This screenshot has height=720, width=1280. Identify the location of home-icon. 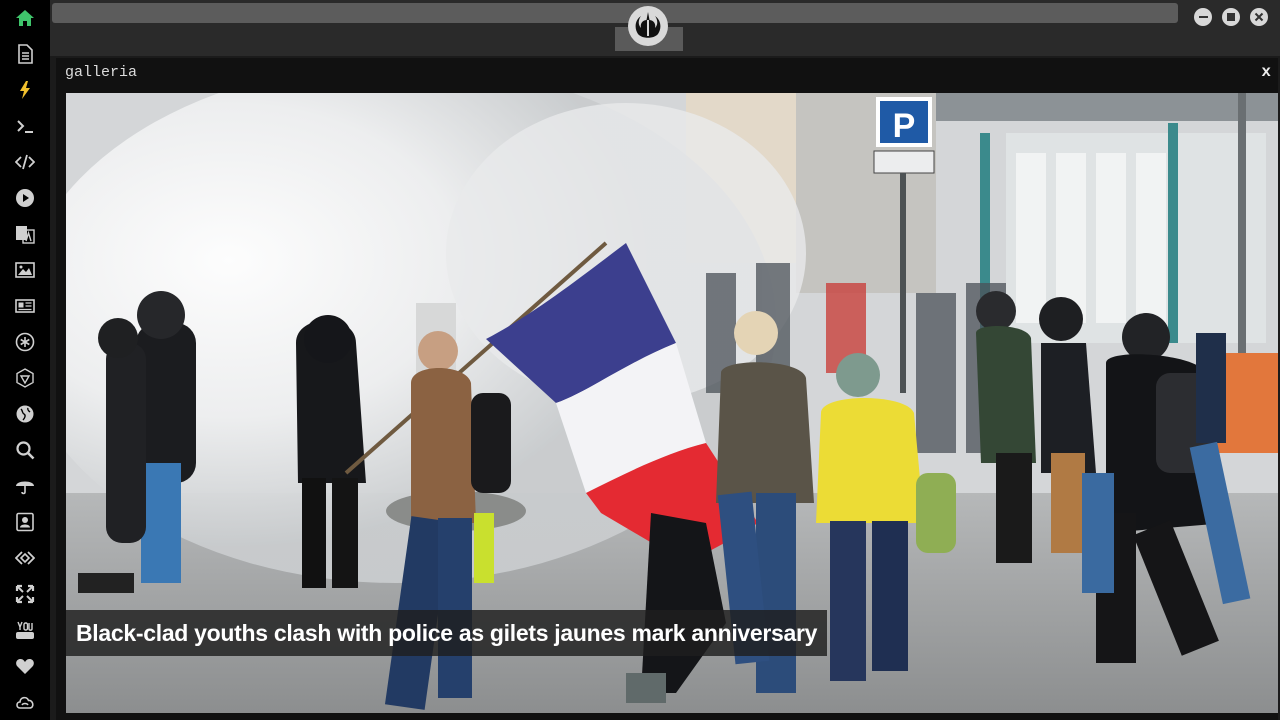
(25, 18).